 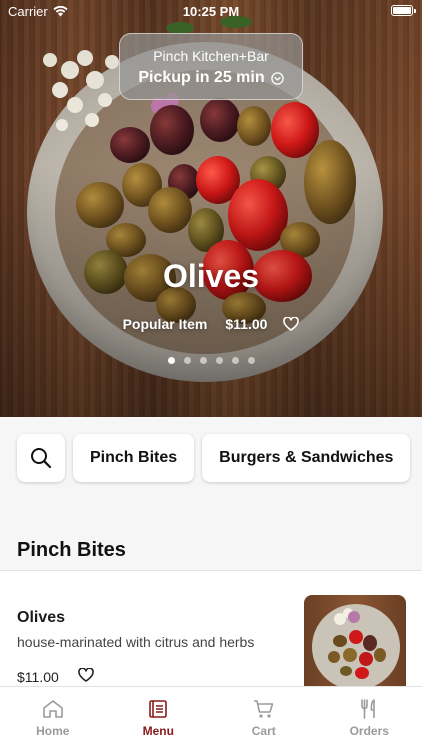 I want to click on category-bar: Pinch Bites Burgers & Sandwiches, so click(x=214, y=458).